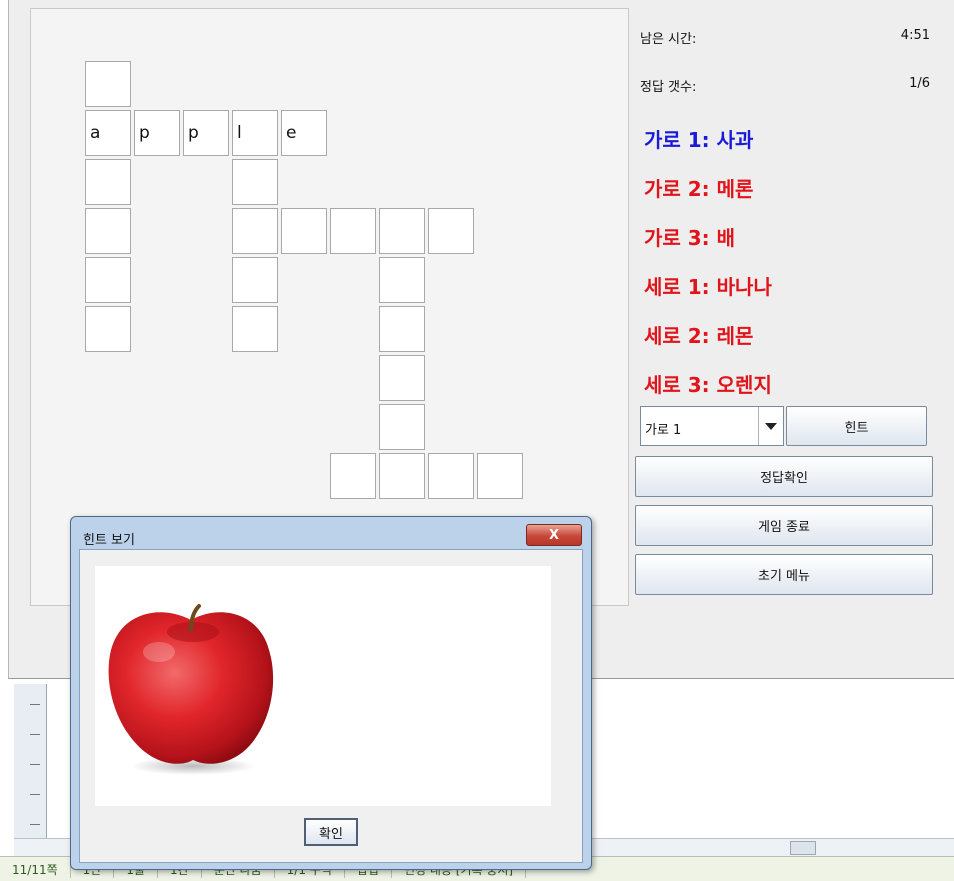 The height and width of the screenshot is (881, 954). I want to click on clue-down-1: 세로 1: 바나나, so click(708, 287).